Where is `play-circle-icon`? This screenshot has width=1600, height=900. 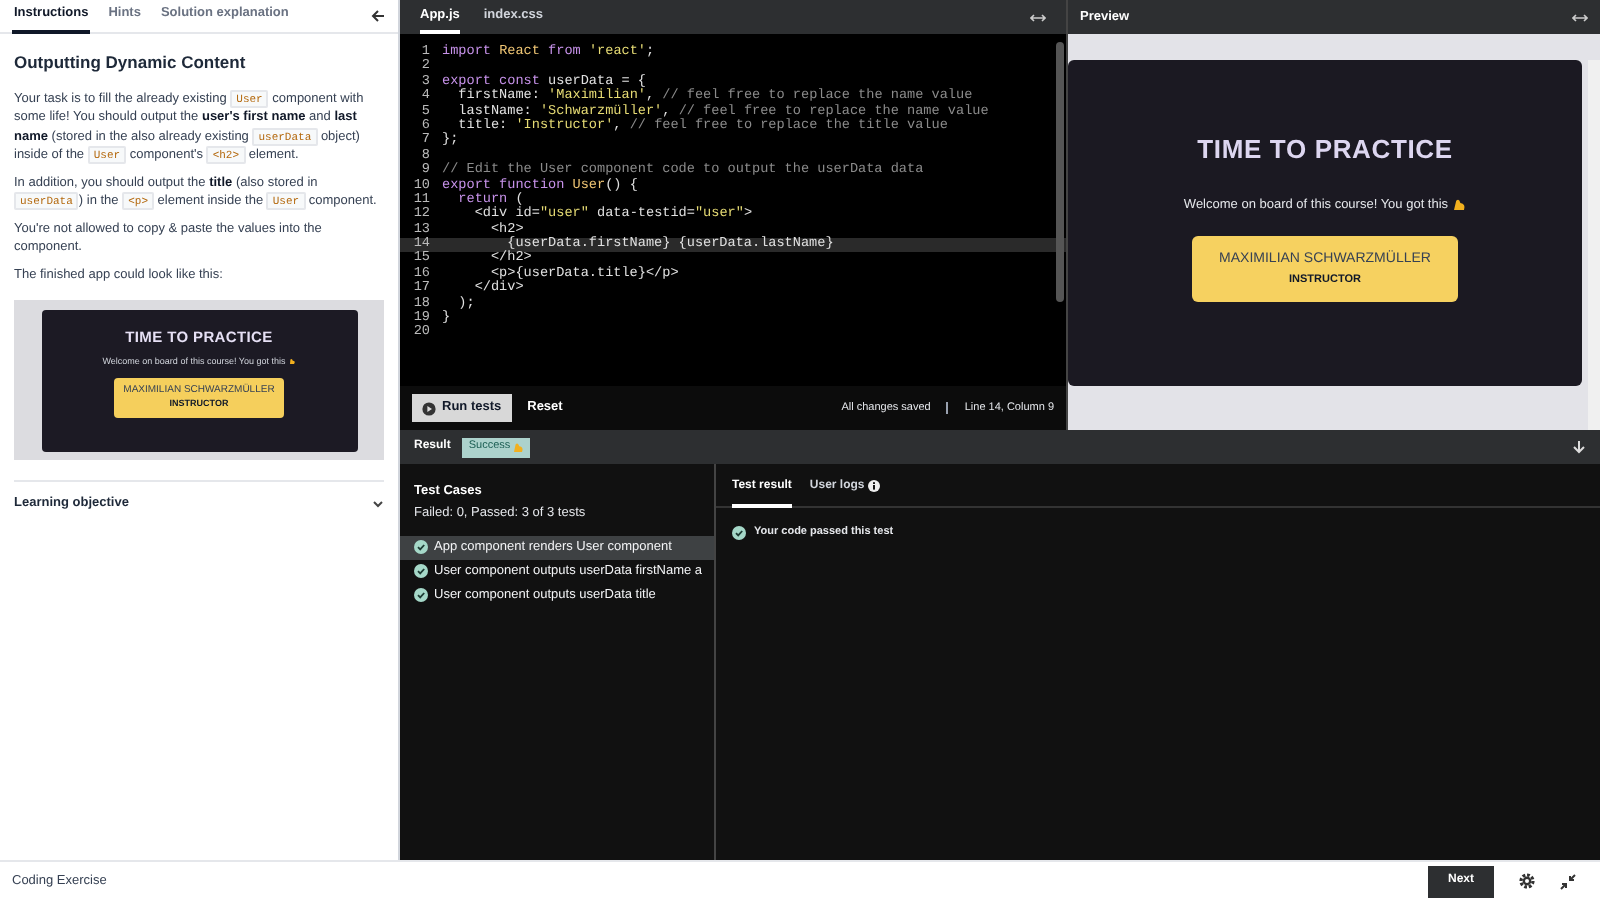
play-circle-icon is located at coordinates (429, 408).